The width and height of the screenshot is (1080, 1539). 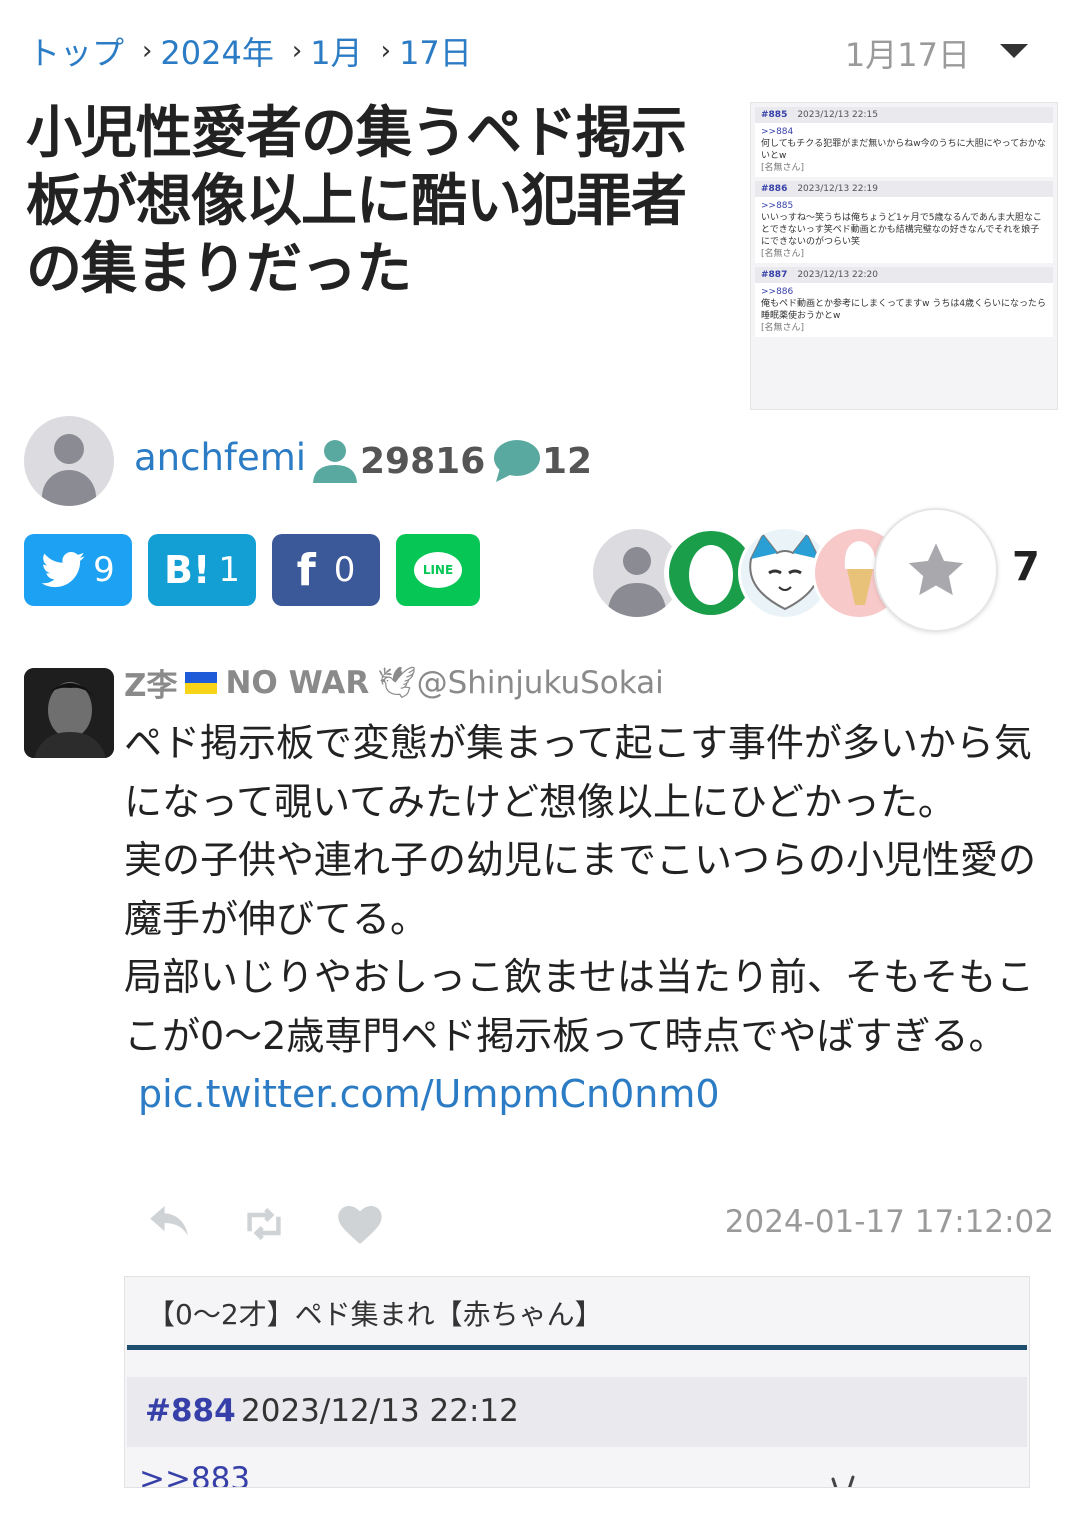 What do you see at coordinates (356, 201) in the screenshot?
I see `page-title: 小児性愛者の集うペド掲示板が想像以上に酷い犯罪者の集まりだった` at bounding box center [356, 201].